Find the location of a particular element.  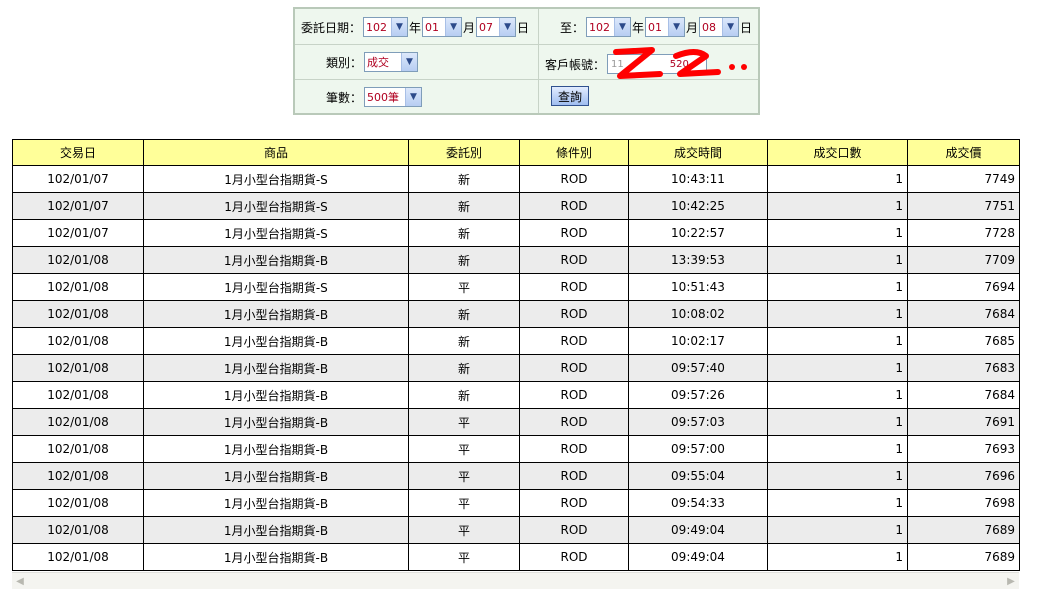

header-fill-time: 成交時間 is located at coordinates (698, 152).